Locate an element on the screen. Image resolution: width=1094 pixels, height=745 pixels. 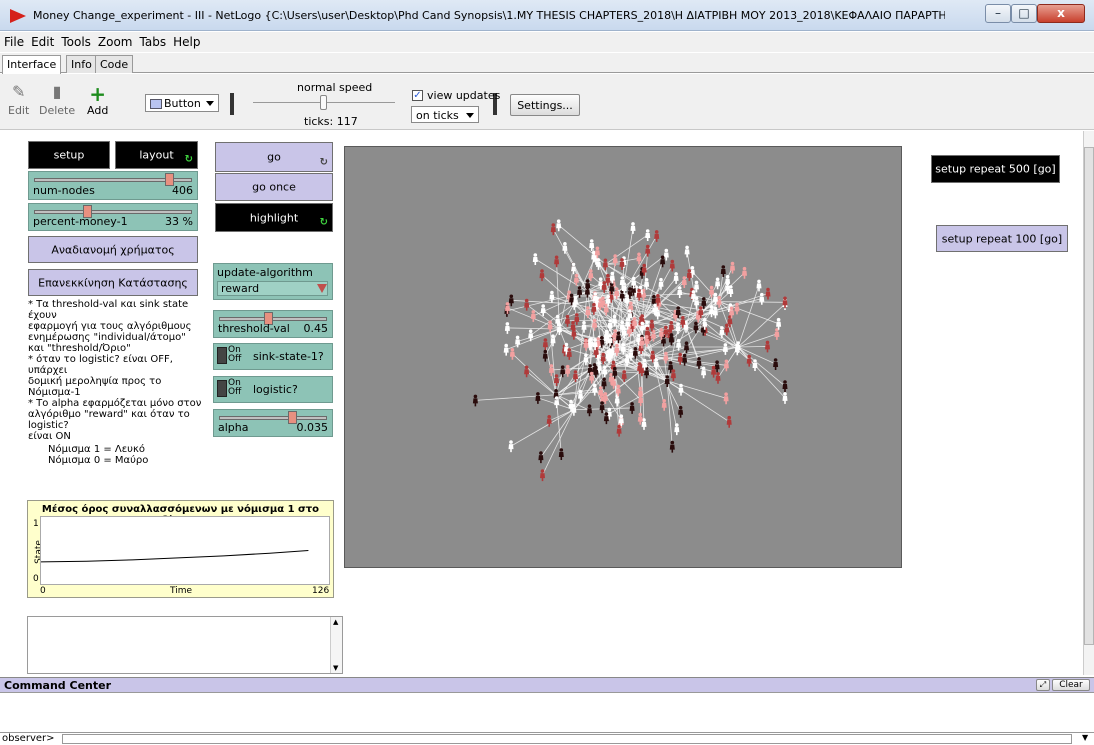
minimize-icon: – is located at coordinates (998, 13).